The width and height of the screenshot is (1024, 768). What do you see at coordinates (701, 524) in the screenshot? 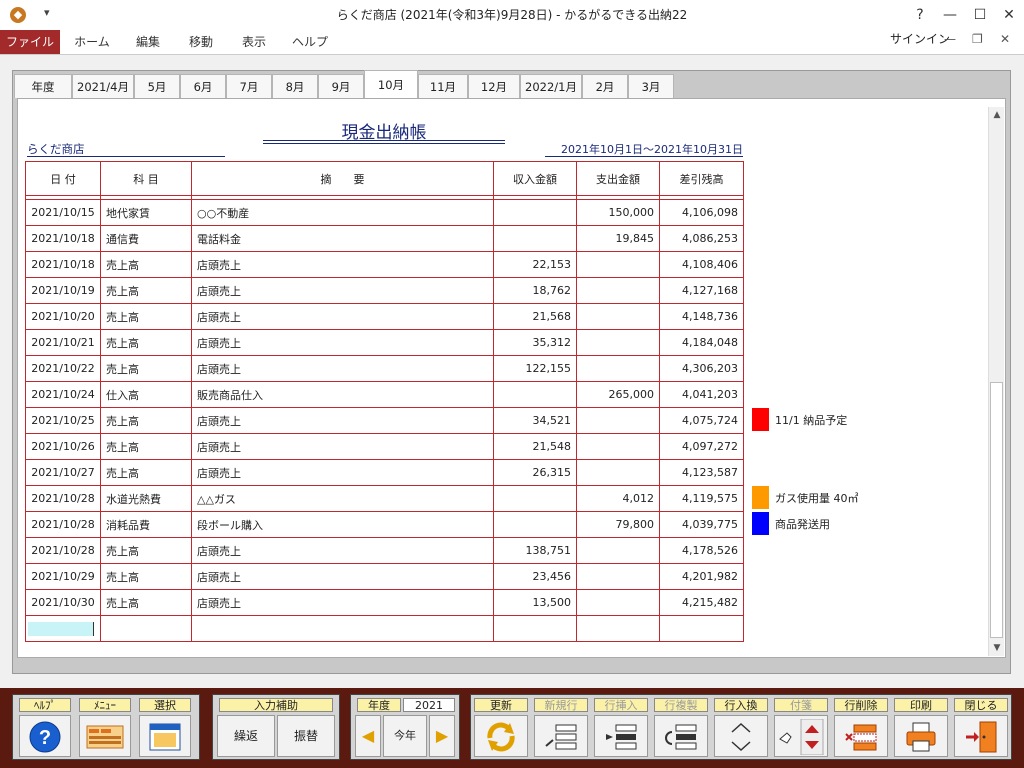
I see `row-balance: 4,039,775` at bounding box center [701, 524].